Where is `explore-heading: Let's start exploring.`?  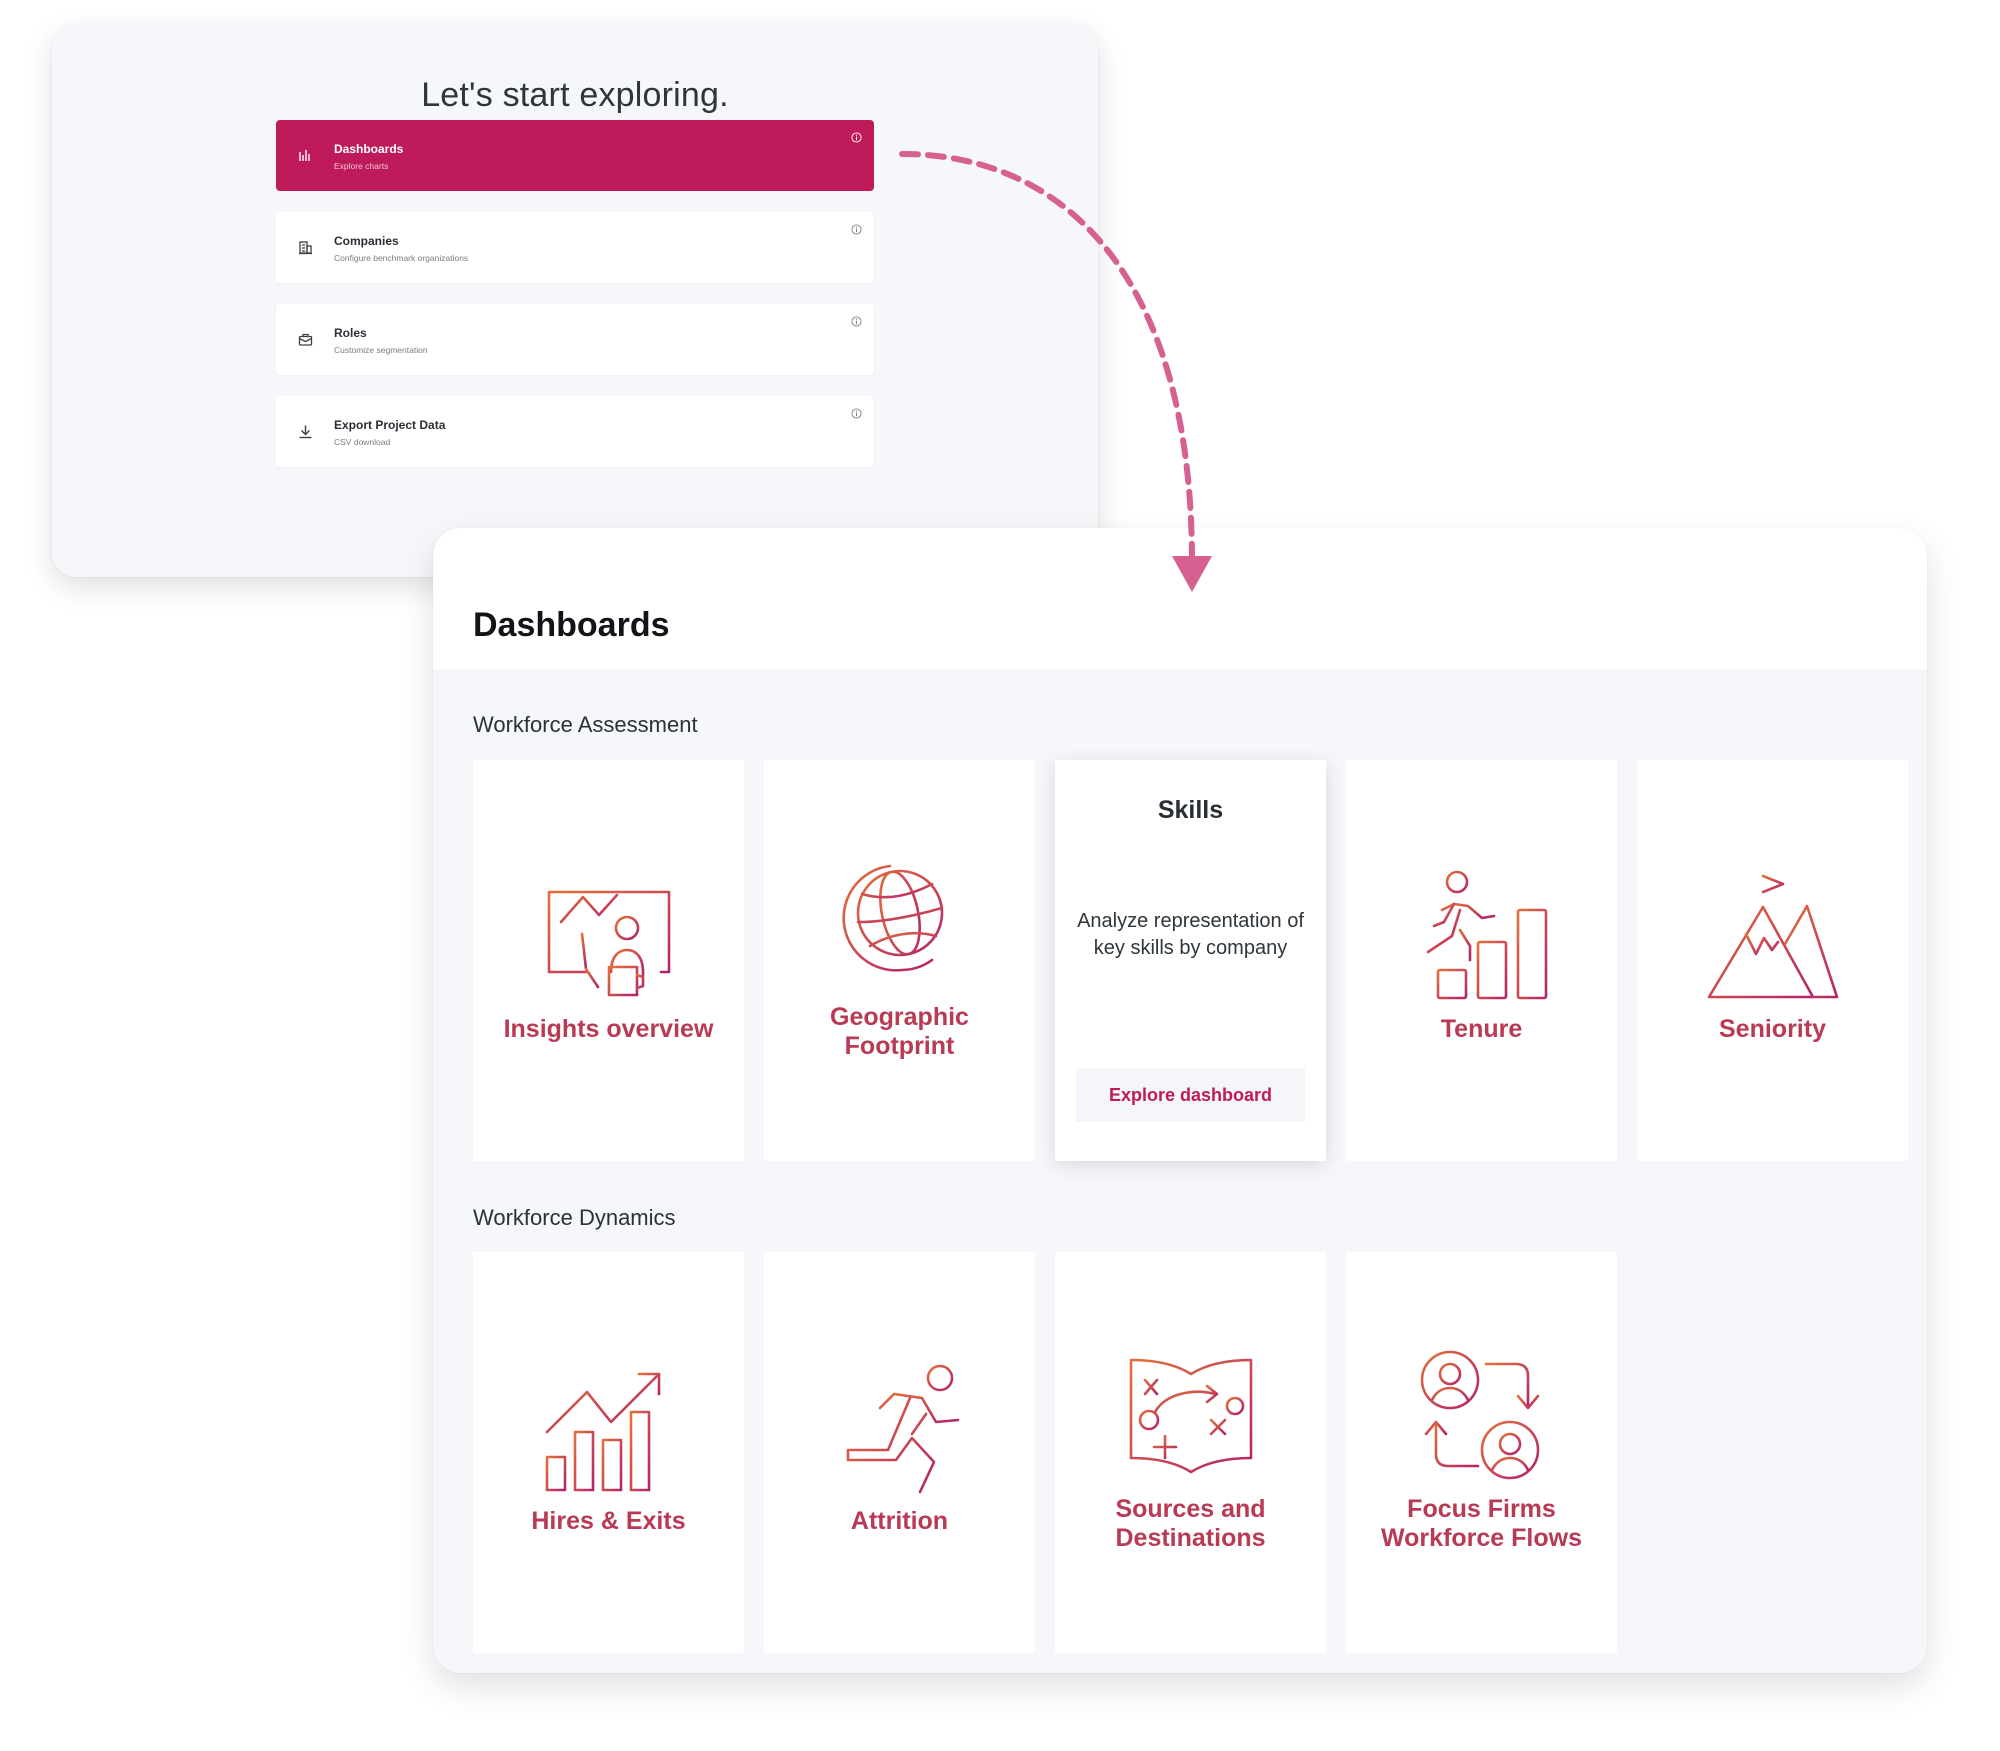
explore-heading: Let's start exploring. is located at coordinates (575, 95).